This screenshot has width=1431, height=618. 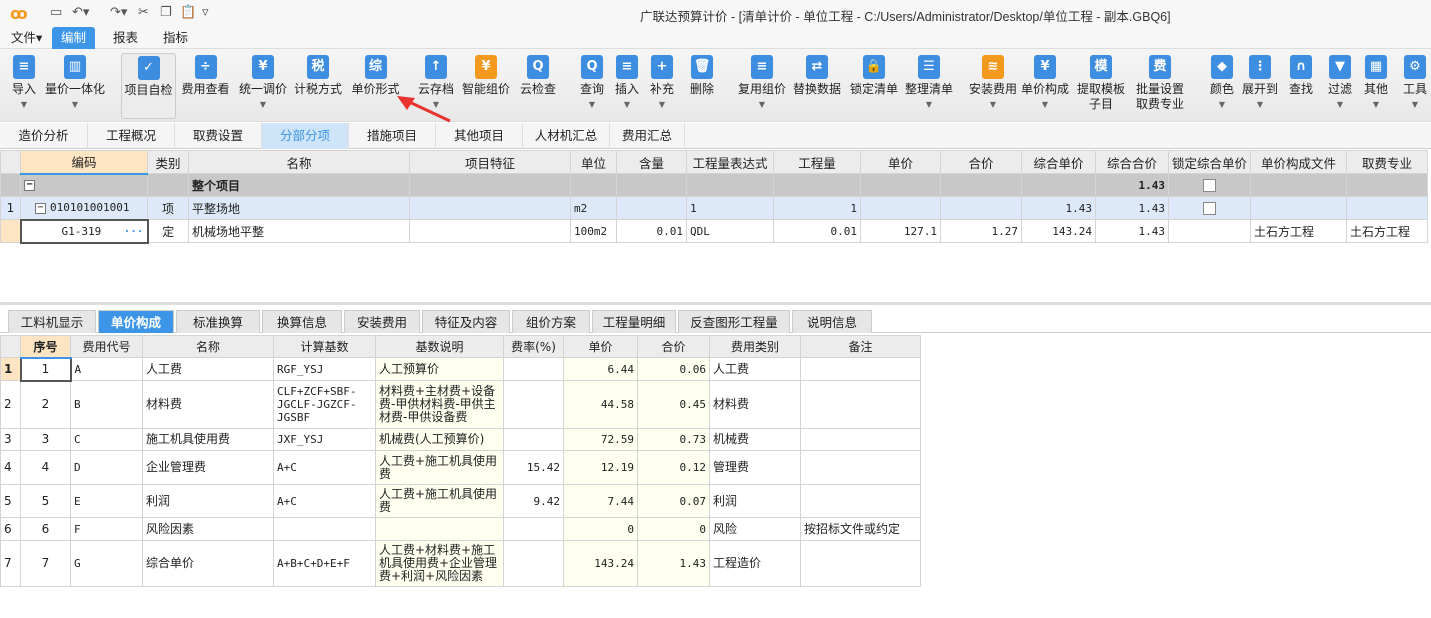 What do you see at coordinates (106, 346) in the screenshot?
I see `column-header: 费用代号` at bounding box center [106, 346].